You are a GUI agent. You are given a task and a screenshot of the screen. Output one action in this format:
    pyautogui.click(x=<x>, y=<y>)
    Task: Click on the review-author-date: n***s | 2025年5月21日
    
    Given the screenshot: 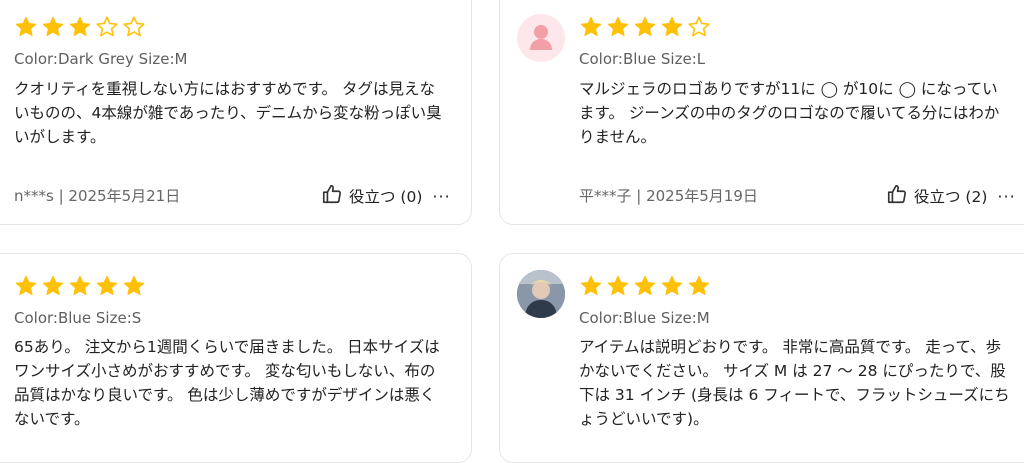 What is the action you would take?
    pyautogui.click(x=97, y=196)
    